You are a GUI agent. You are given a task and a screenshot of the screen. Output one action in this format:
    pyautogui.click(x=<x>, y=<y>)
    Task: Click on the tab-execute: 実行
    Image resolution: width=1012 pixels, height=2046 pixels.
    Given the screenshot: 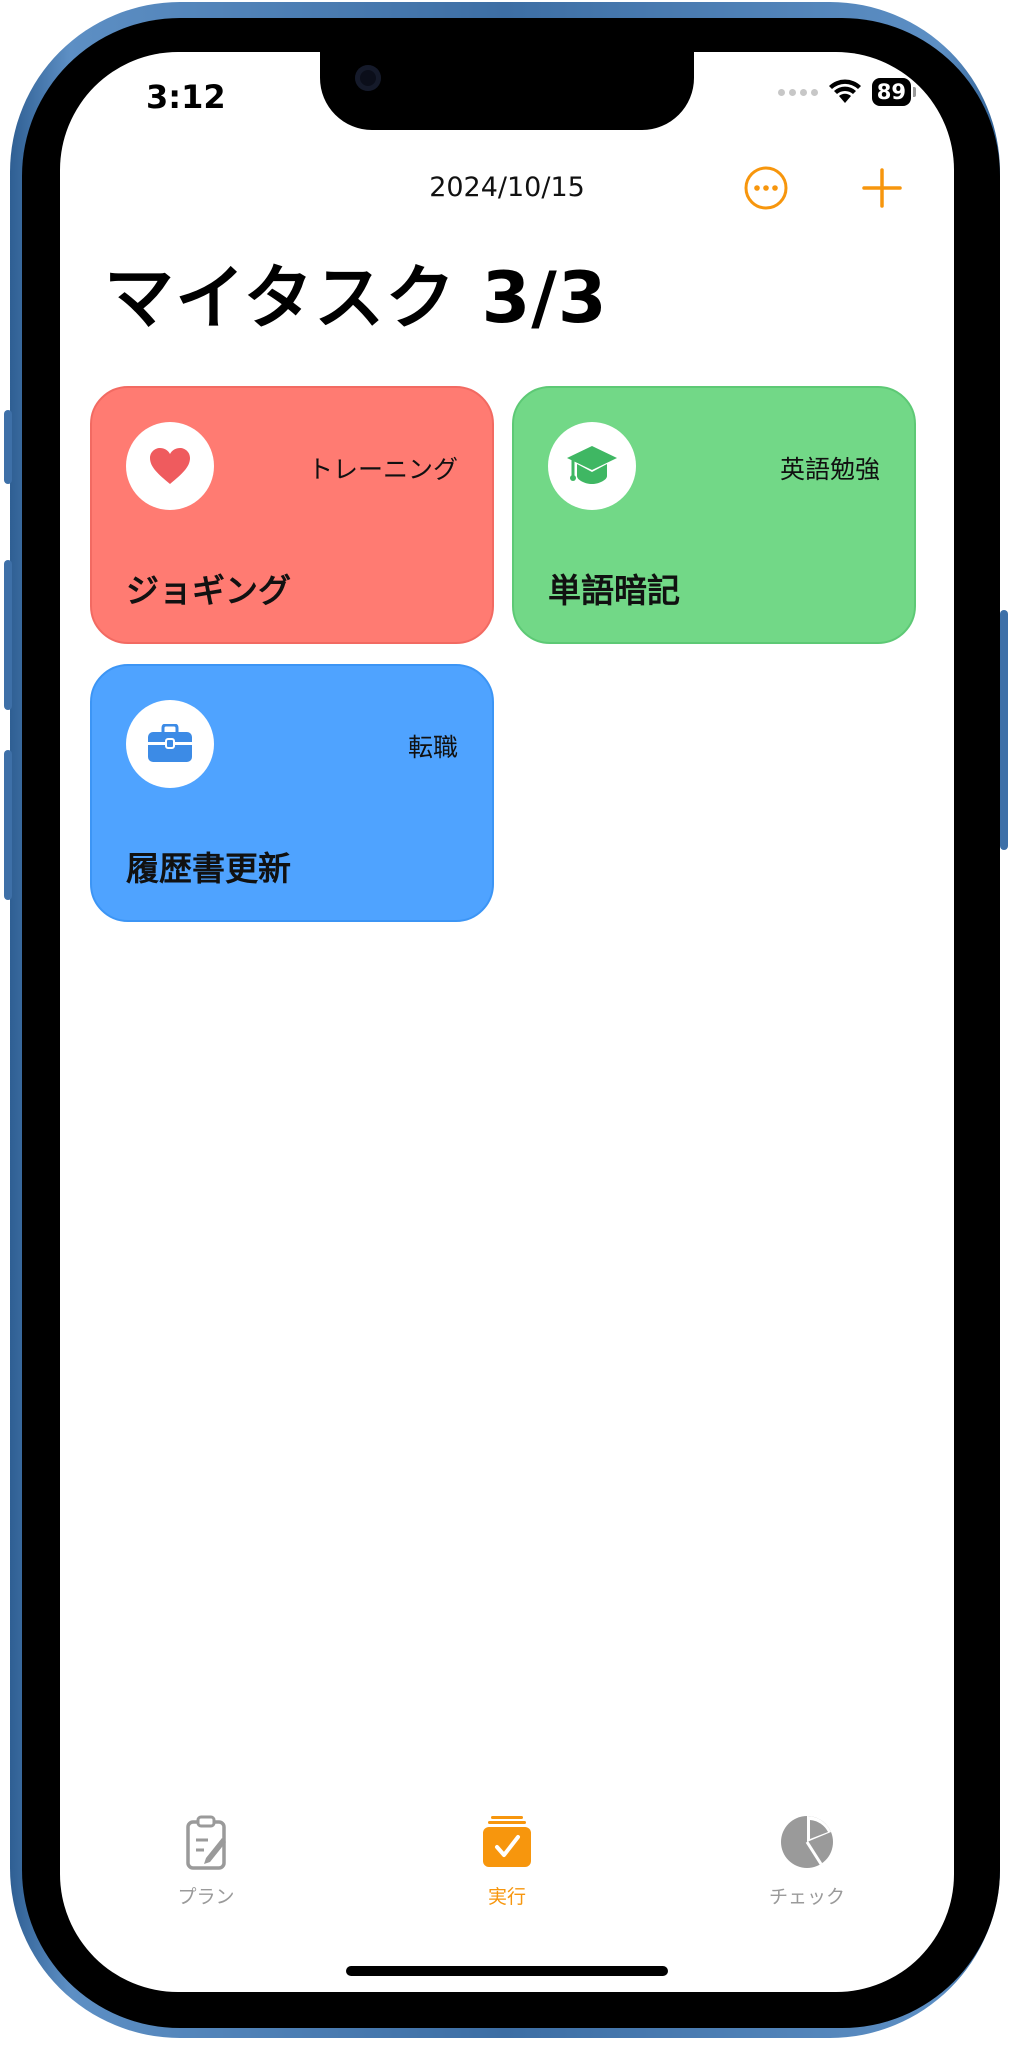 What is the action you would take?
    pyautogui.click(x=507, y=1860)
    